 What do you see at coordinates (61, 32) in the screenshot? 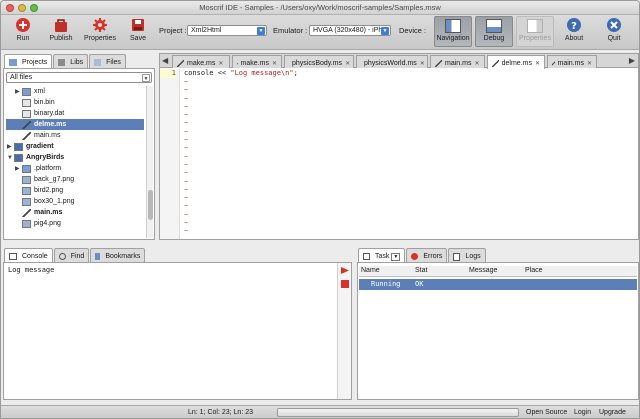
I see `publish-button: Publish` at bounding box center [61, 32].